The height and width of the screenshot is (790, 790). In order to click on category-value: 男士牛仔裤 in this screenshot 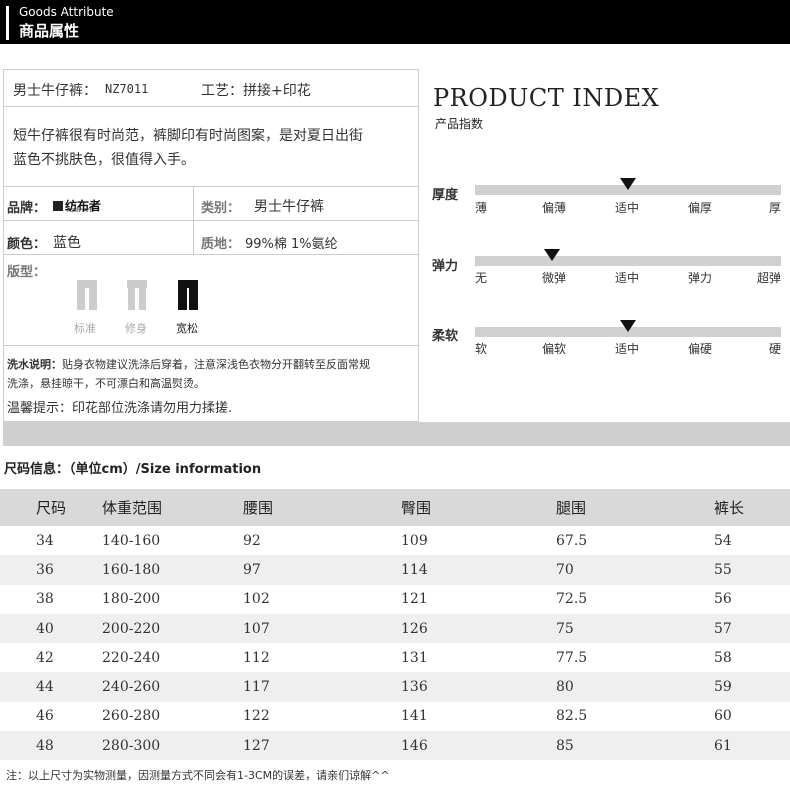, I will do `click(289, 207)`.